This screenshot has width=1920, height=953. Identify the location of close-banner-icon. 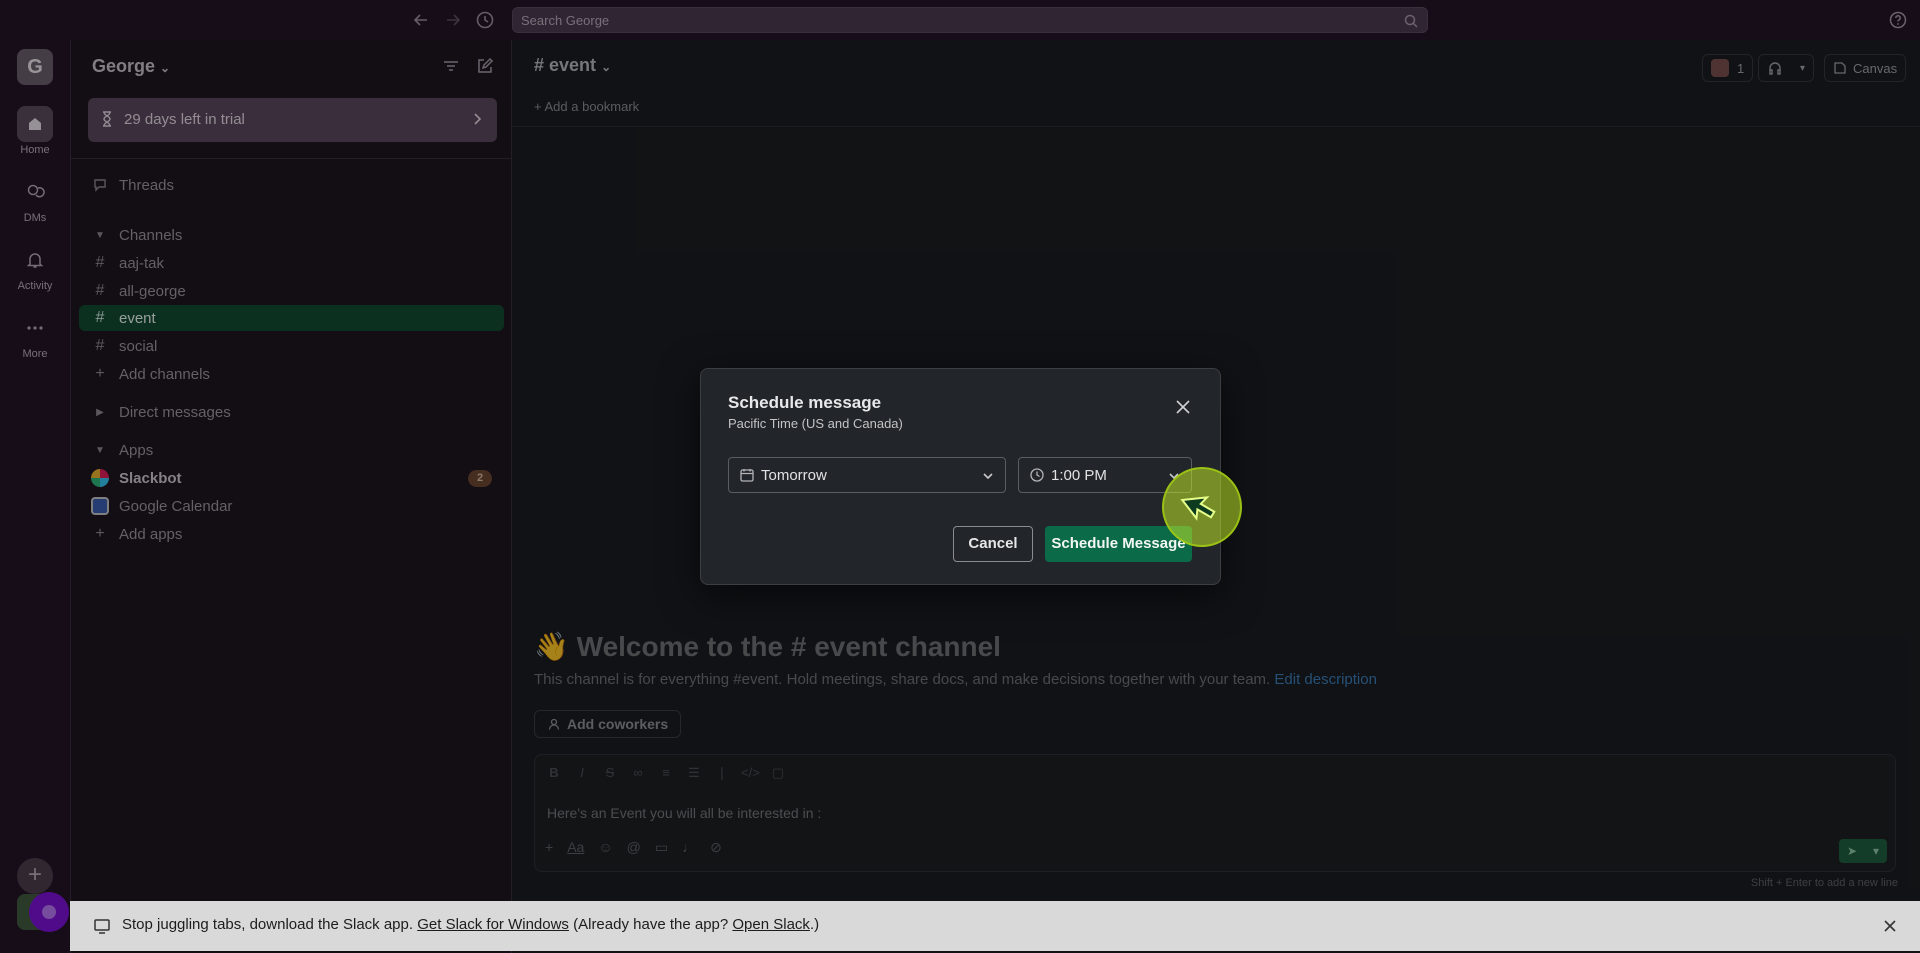
(1890, 926).